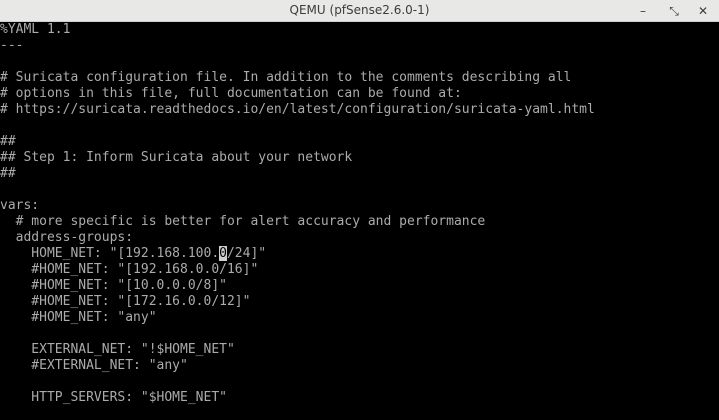  Describe the element at coordinates (8, 173) in the screenshot. I see `line-hash-2: ##` at that location.